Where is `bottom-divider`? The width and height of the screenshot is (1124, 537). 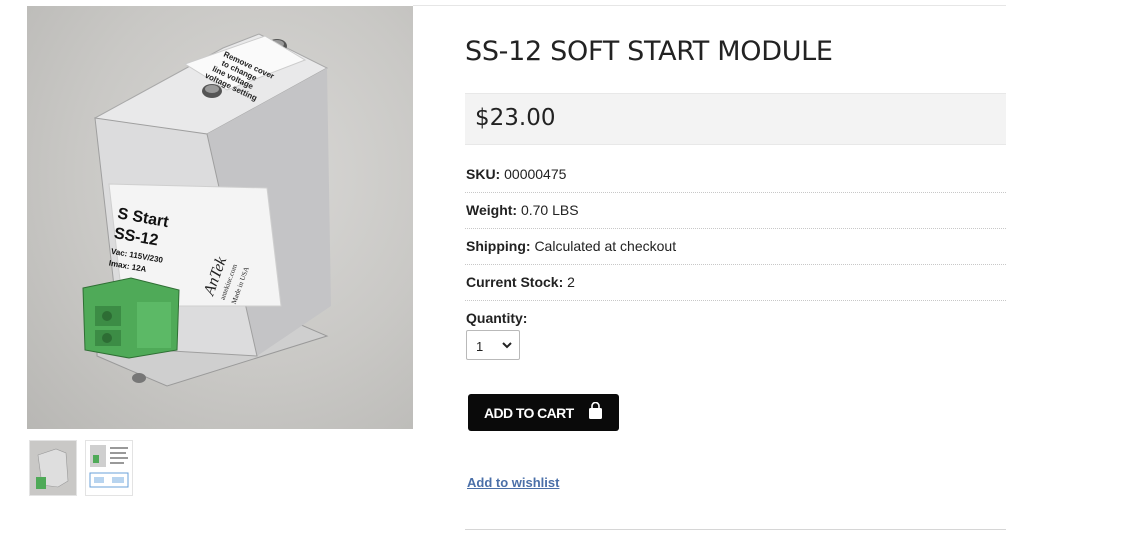 bottom-divider is located at coordinates (735, 529).